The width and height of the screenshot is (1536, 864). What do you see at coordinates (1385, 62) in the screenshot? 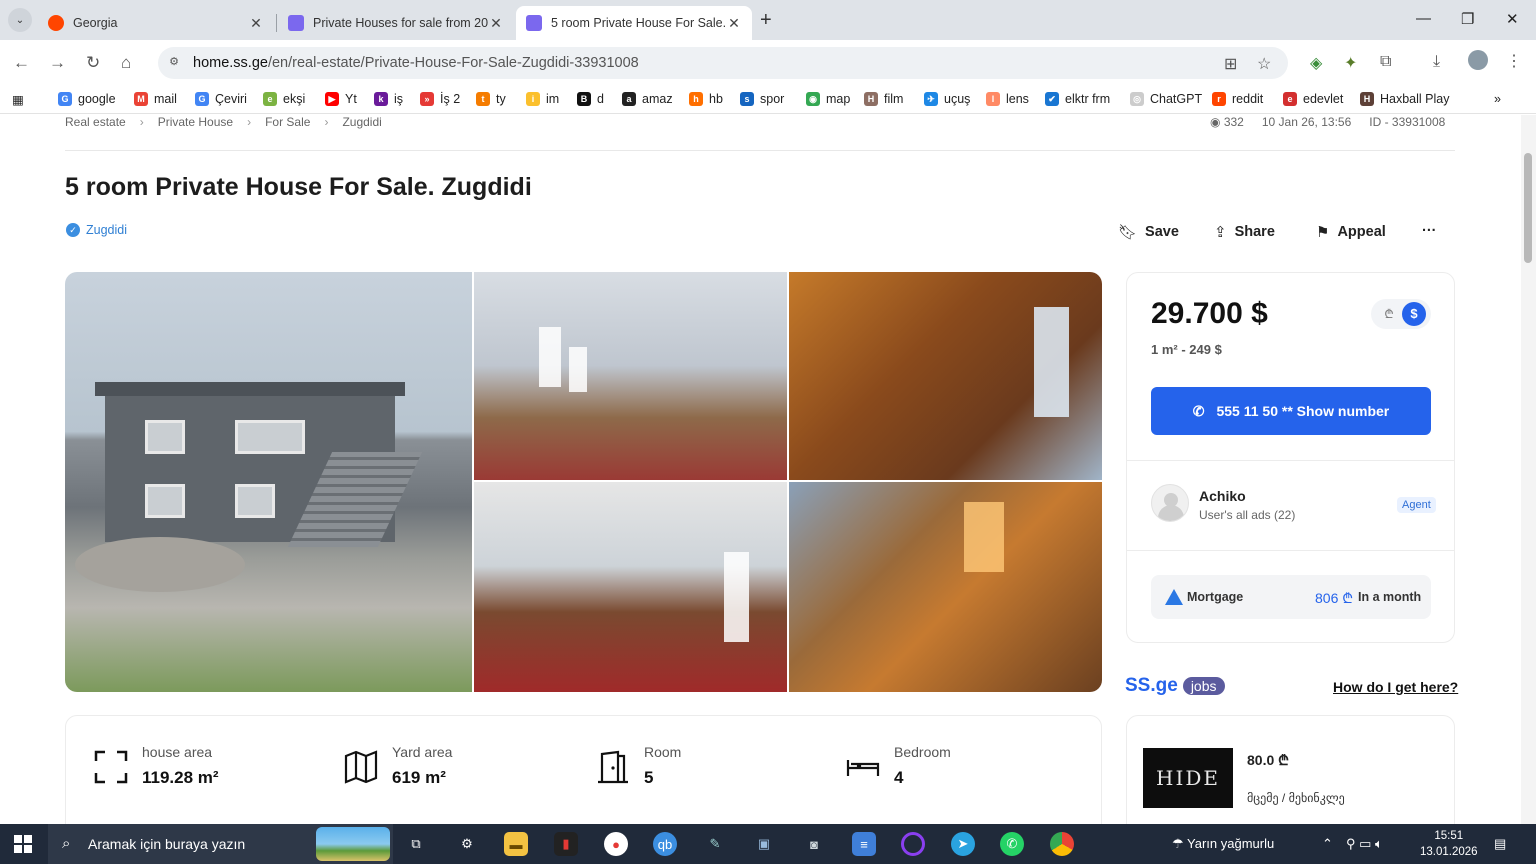
I see `extensions-puzzle-icon: ⧉` at bounding box center [1385, 62].